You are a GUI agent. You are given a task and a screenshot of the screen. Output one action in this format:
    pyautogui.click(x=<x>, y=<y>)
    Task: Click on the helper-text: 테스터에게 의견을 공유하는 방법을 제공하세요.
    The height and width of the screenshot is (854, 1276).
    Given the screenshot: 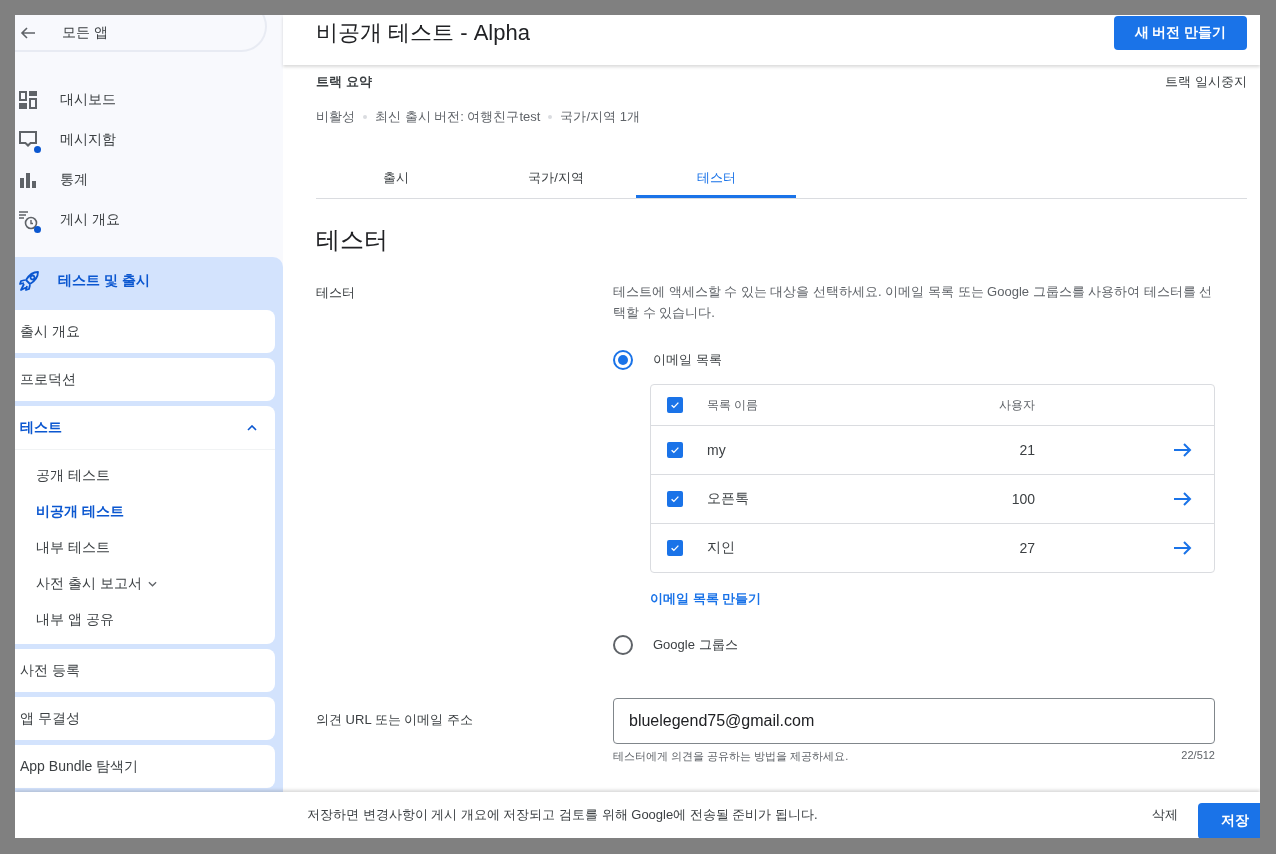 What is the action you would take?
    pyautogui.click(x=731, y=756)
    